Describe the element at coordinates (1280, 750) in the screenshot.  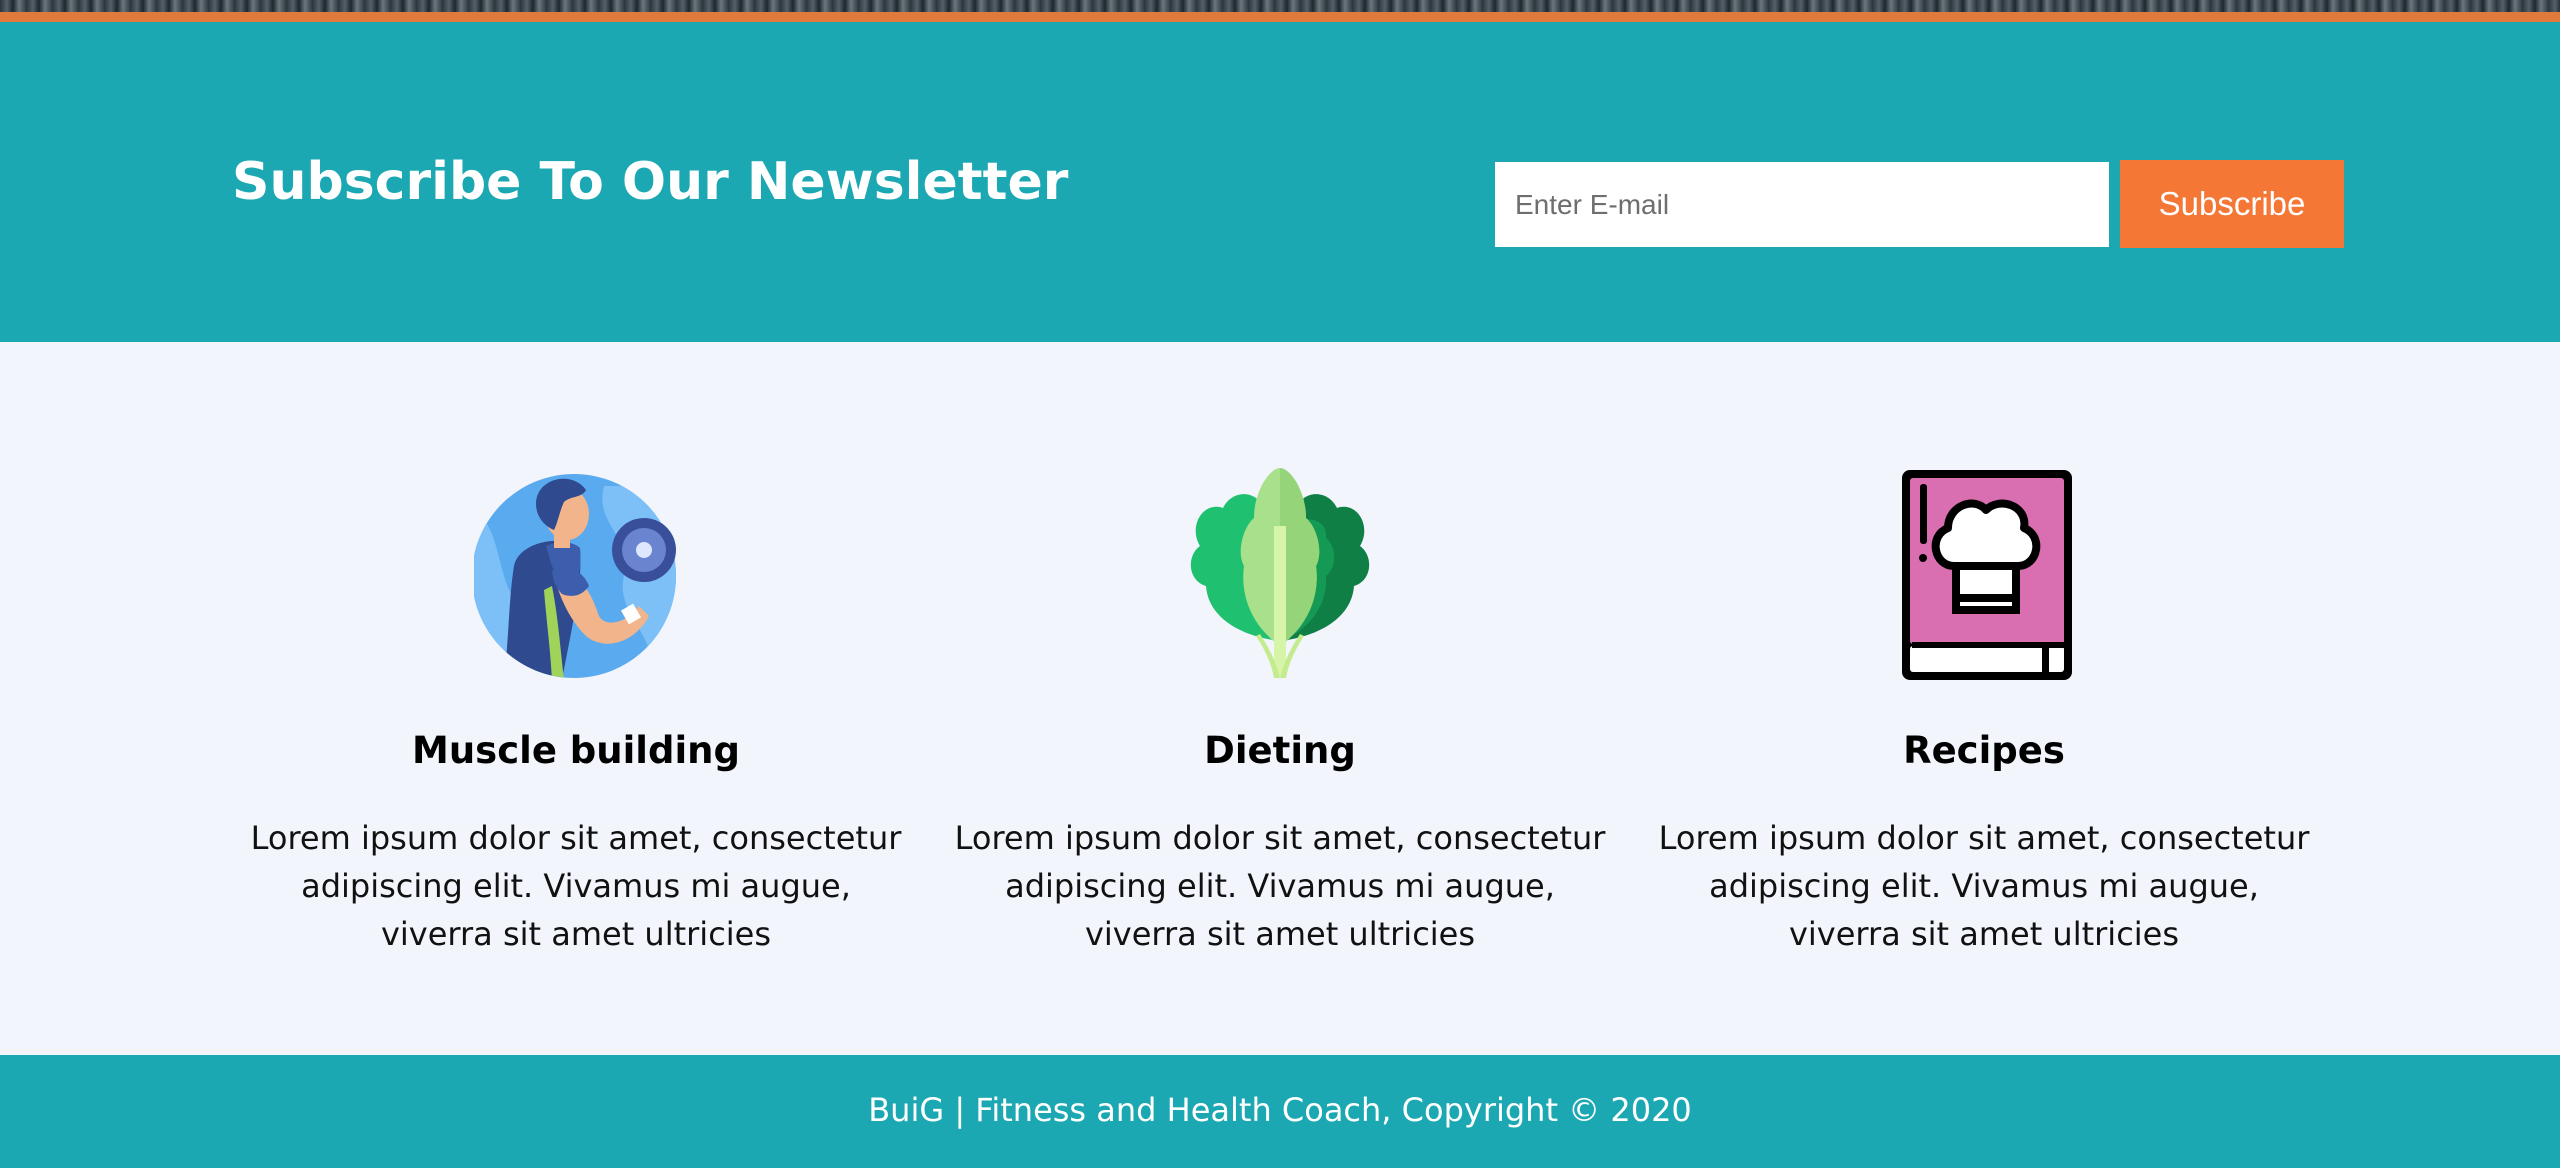
I see `feature-title: Dieting` at that location.